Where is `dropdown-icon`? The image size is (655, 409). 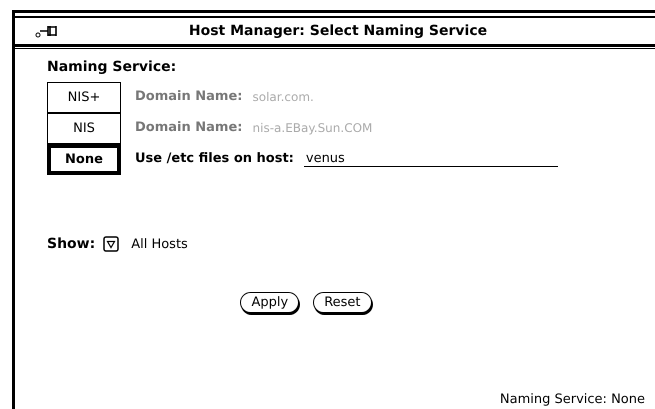 dropdown-icon is located at coordinates (111, 244).